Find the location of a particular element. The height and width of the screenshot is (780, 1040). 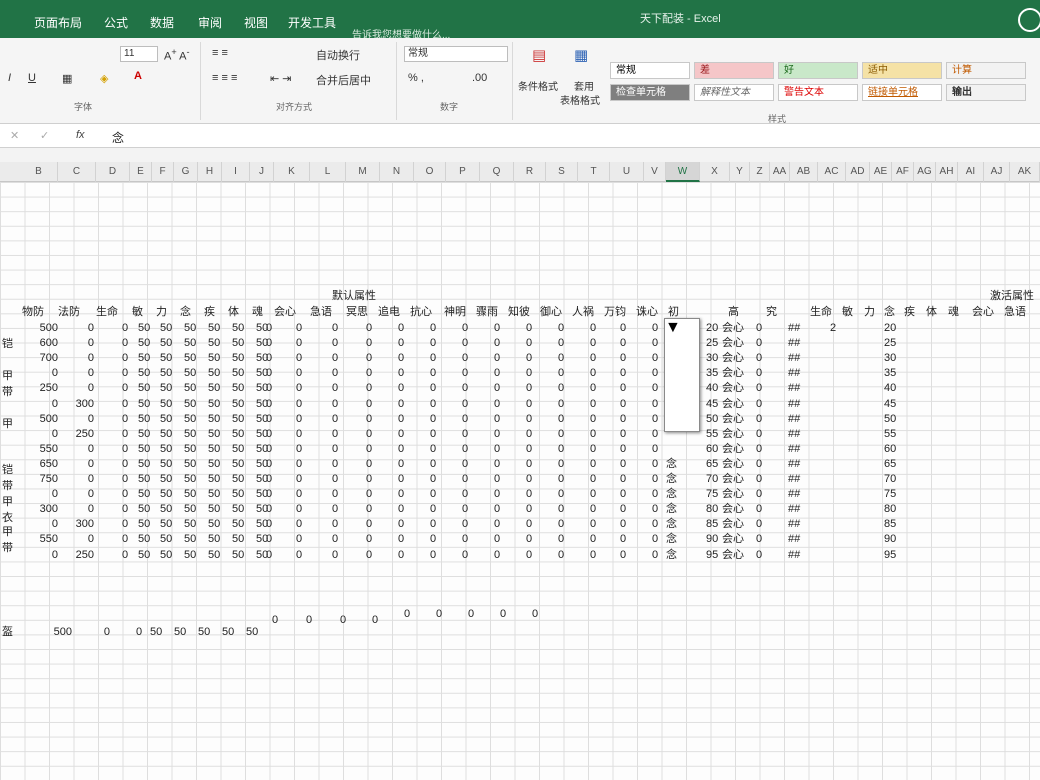

column-label: 冥思 is located at coordinates (357, 312).